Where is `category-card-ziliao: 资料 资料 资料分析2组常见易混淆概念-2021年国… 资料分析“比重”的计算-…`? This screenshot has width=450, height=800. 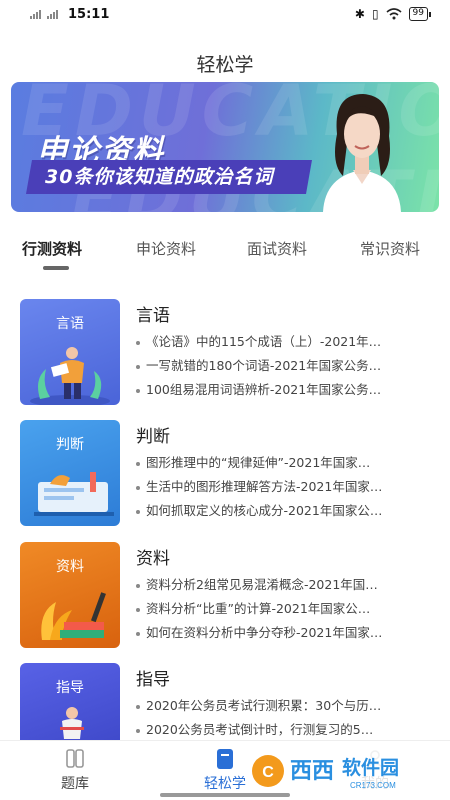
category-card-ziliao: 资料 资料 资料分析2组常见易混淆概念-2021年国… 资料分析“比重”的计算-… is located at coordinates (225, 595).